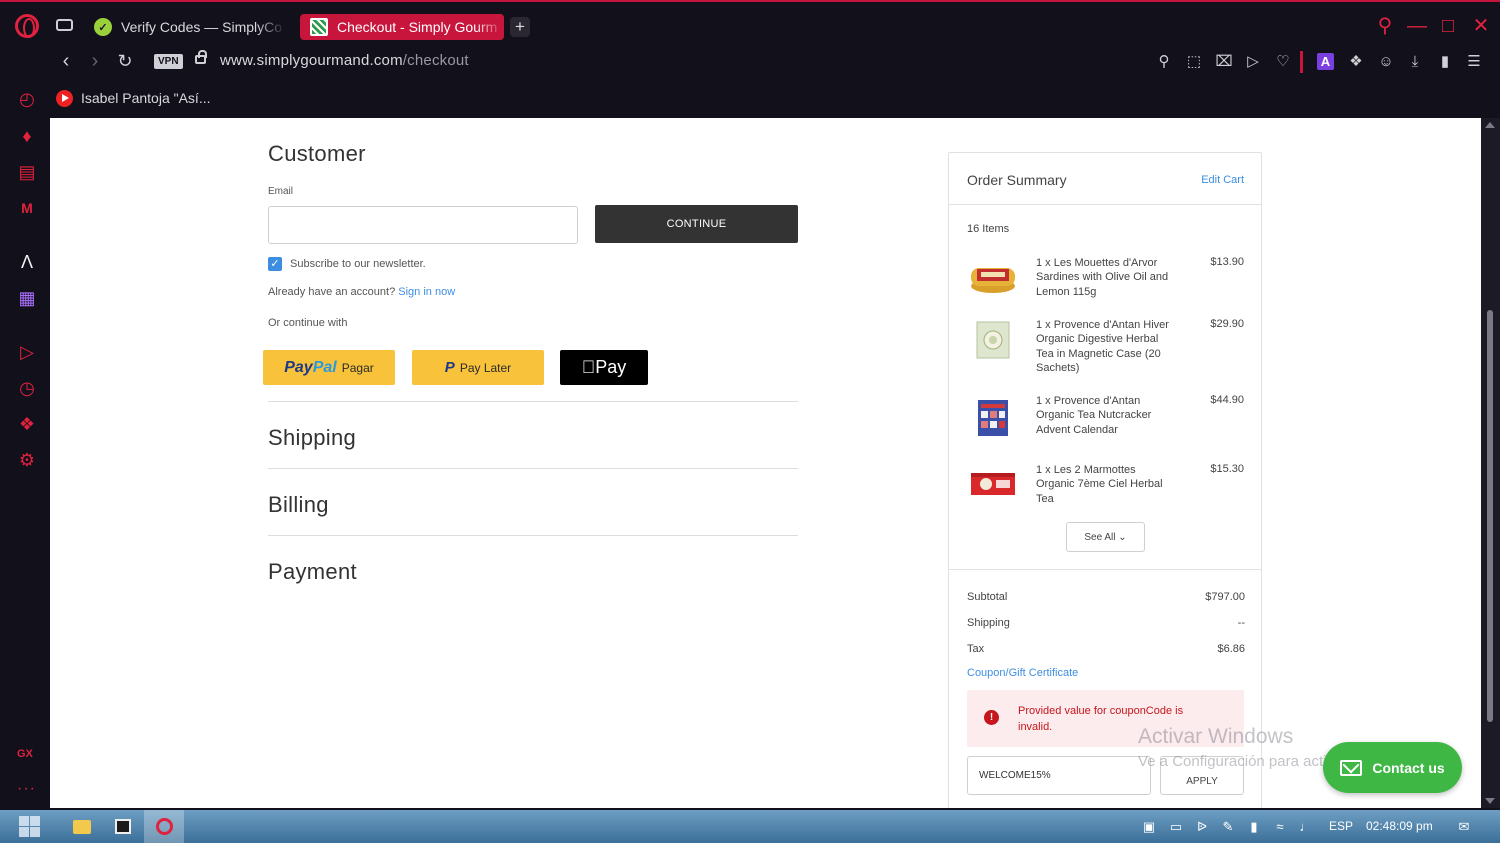 The height and width of the screenshot is (843, 1500). I want to click on battery-saver-icon: ▮, so click(1445, 62).